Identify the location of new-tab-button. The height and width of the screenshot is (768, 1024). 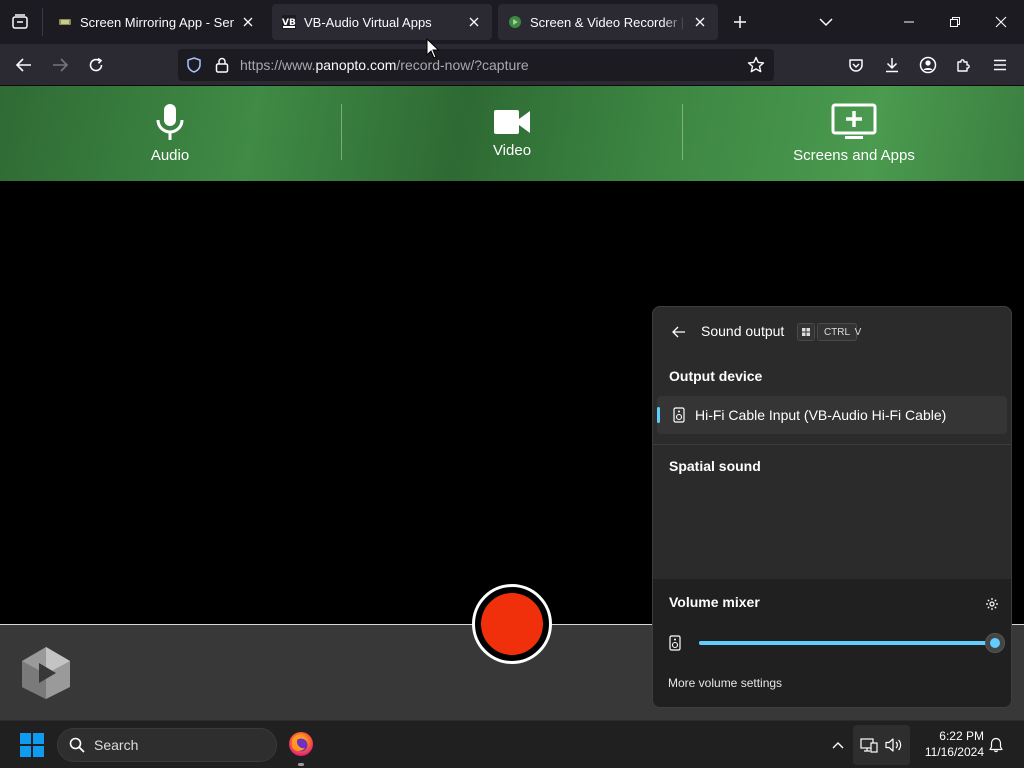
(740, 22).